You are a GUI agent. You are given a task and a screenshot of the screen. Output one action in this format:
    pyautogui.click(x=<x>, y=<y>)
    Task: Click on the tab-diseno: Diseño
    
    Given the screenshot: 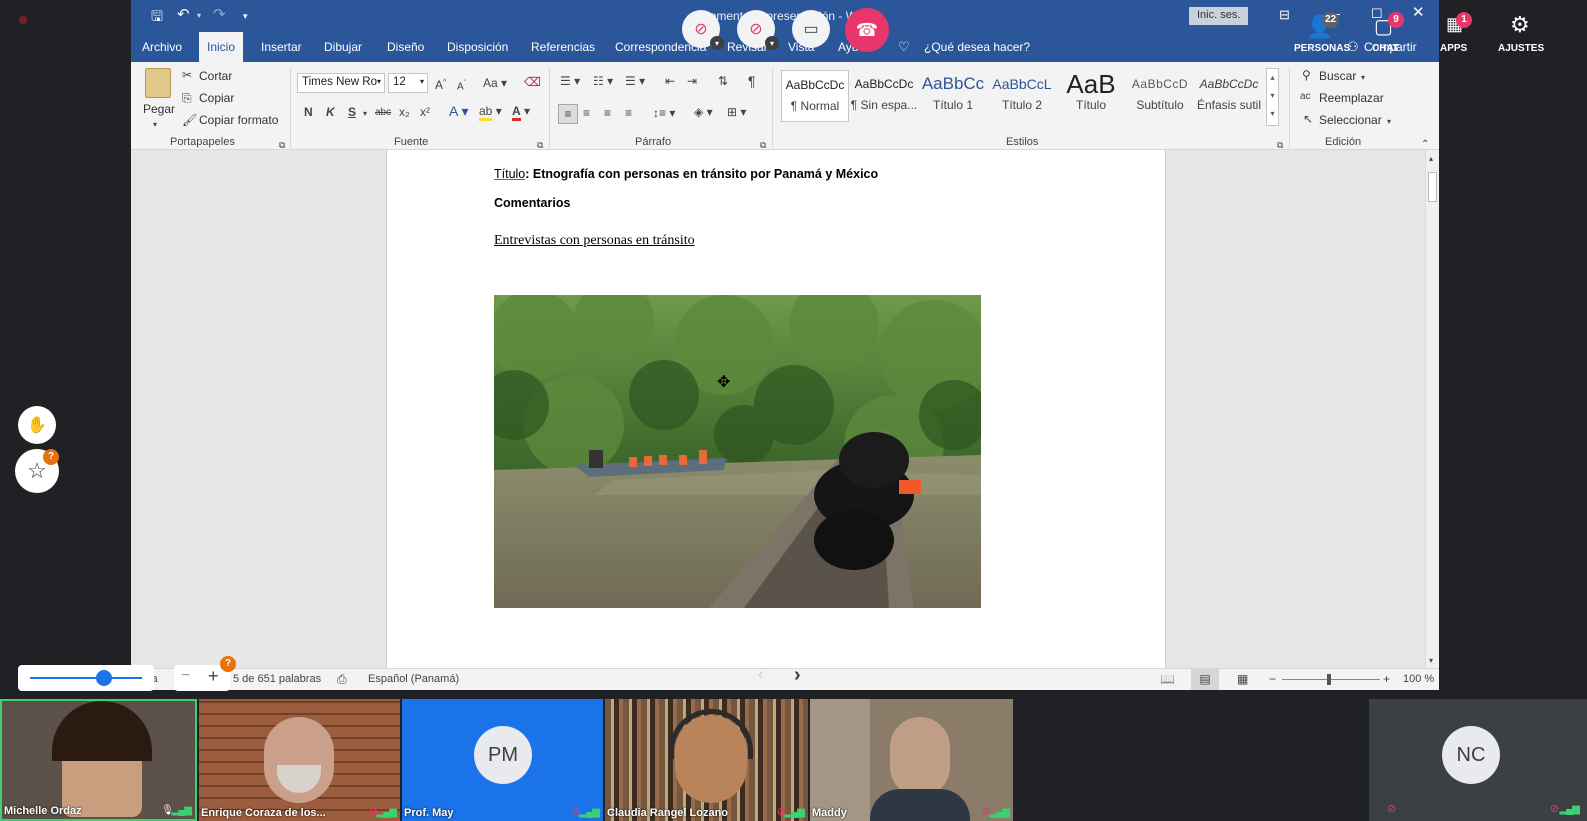 What is the action you would take?
    pyautogui.click(x=405, y=47)
    